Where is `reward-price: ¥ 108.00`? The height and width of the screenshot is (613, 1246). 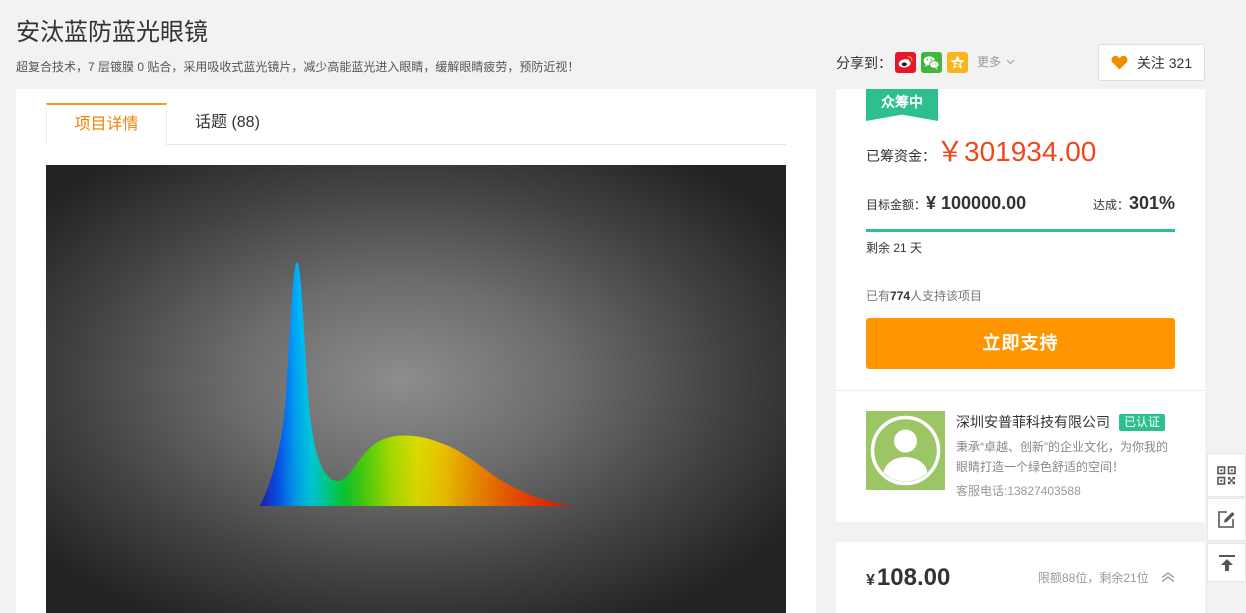 reward-price: ¥ 108.00 is located at coordinates (908, 578).